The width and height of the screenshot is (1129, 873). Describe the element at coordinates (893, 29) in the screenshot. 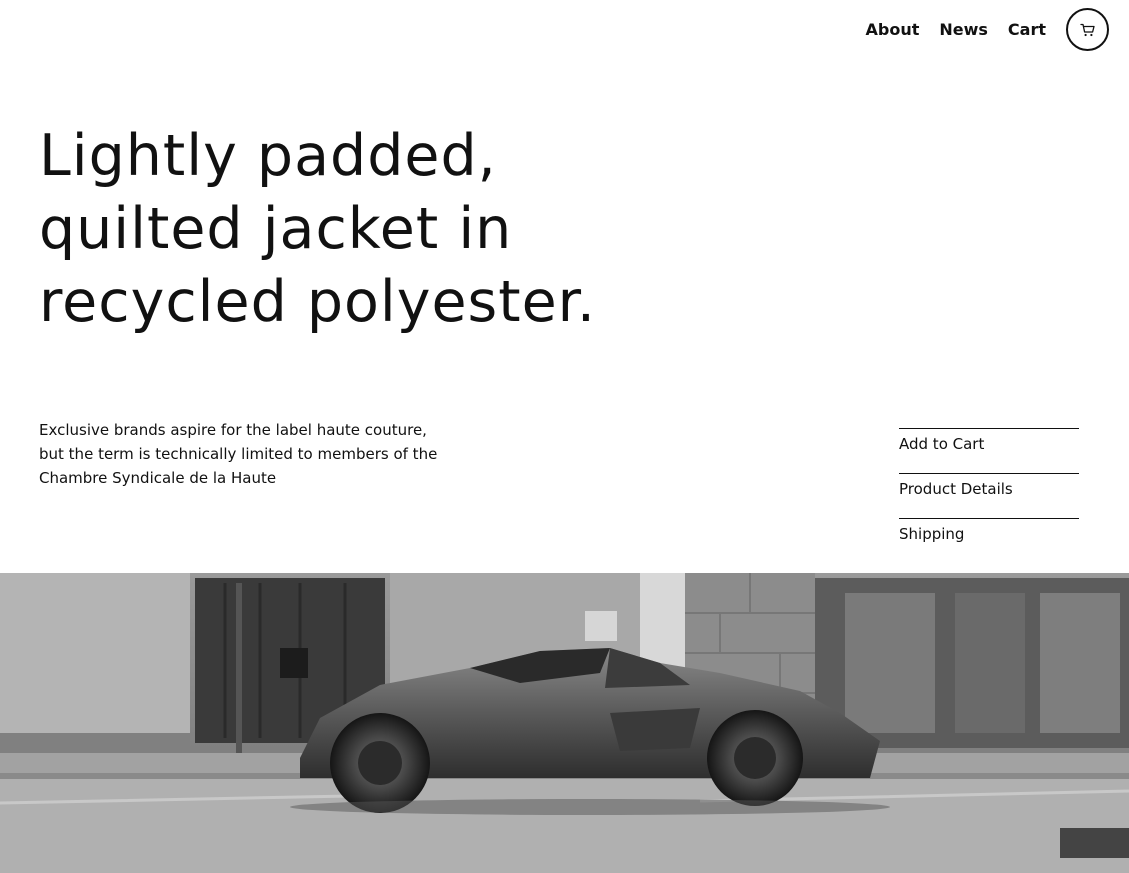

I see `nav-about-link: About` at that location.